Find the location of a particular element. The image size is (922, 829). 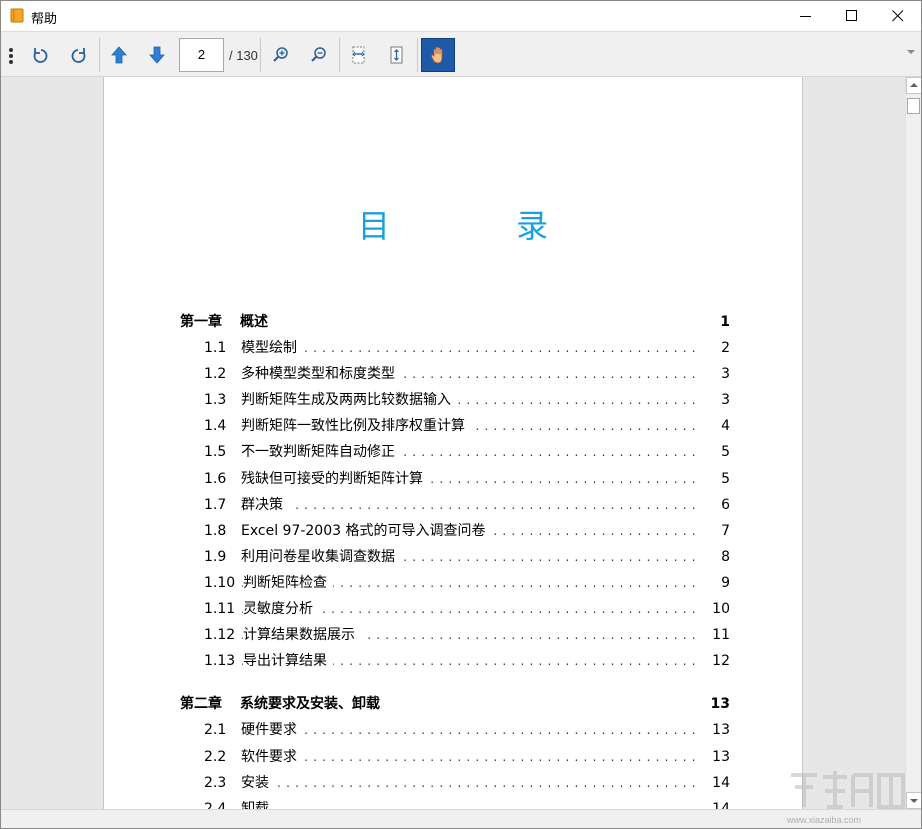

toc-entry-page: 9 is located at coordinates (725, 582).